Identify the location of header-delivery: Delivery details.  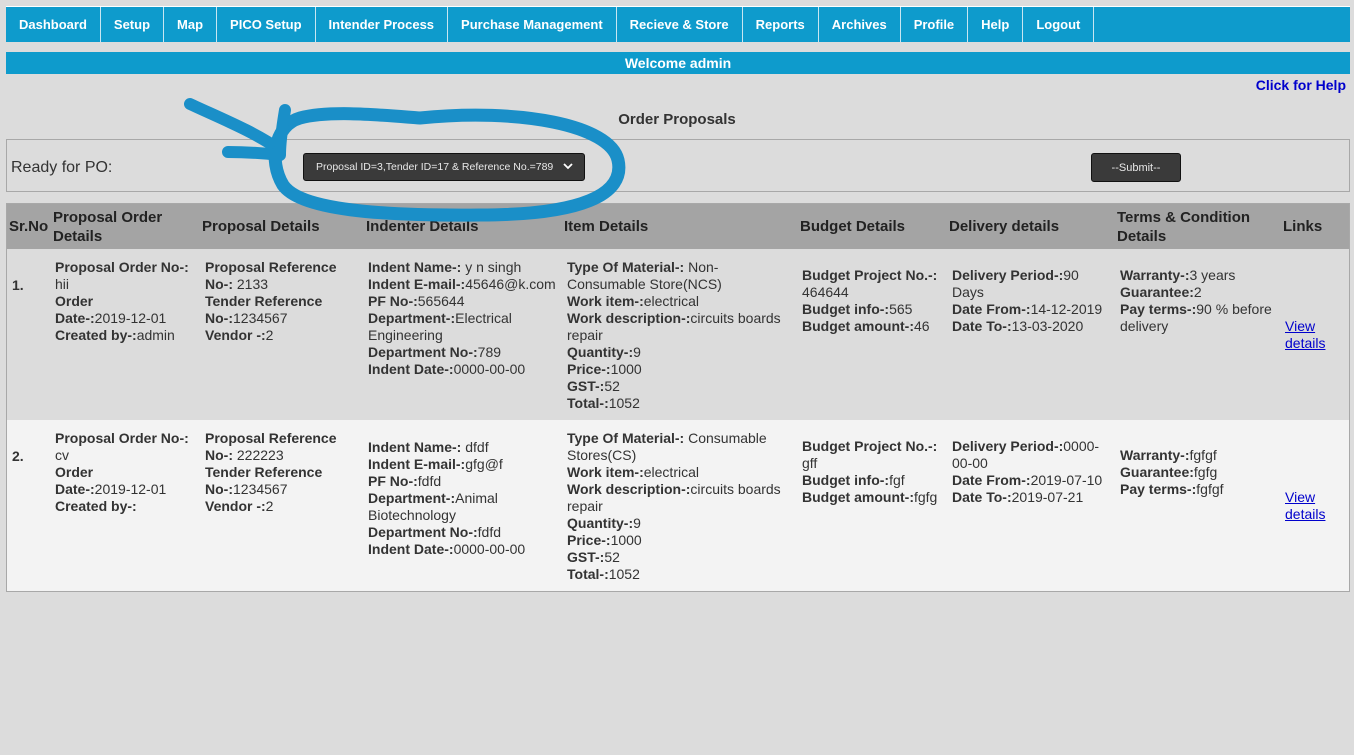
(1004, 226).